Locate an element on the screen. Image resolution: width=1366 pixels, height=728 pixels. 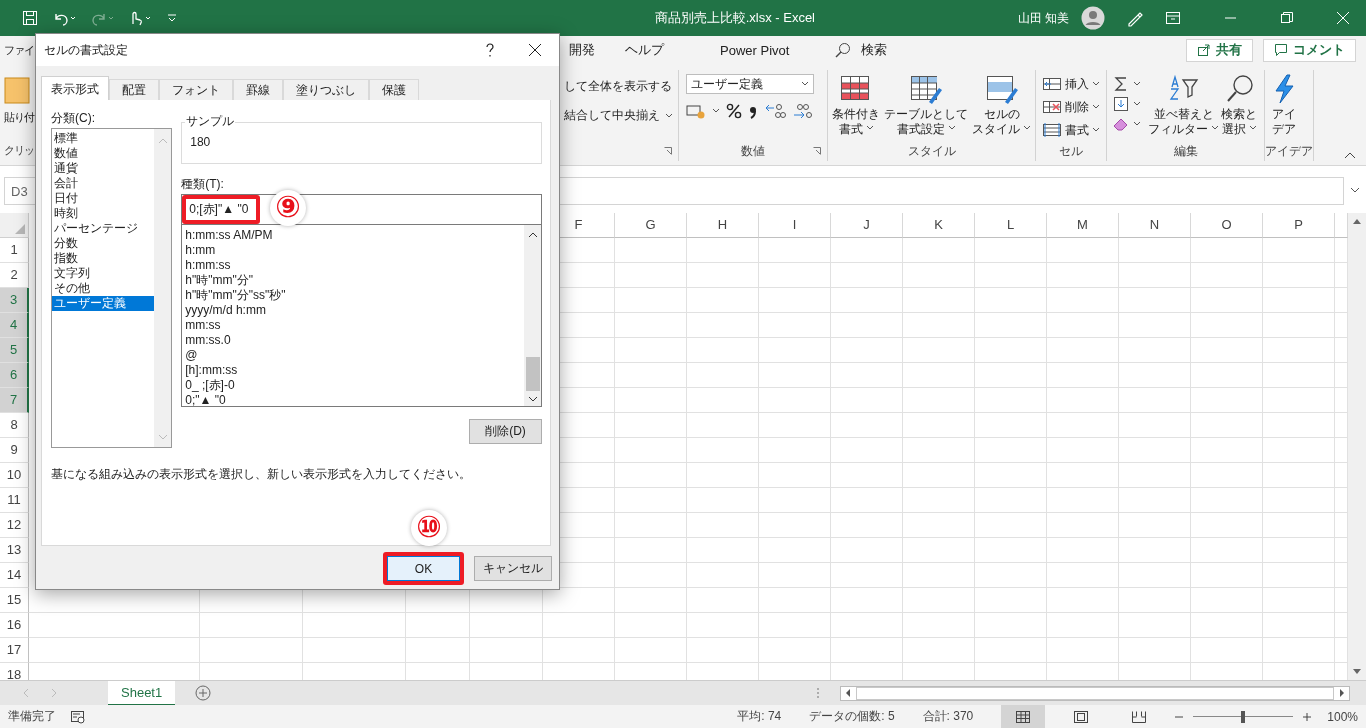
category-item: 指数 is located at coordinates (103, 258).